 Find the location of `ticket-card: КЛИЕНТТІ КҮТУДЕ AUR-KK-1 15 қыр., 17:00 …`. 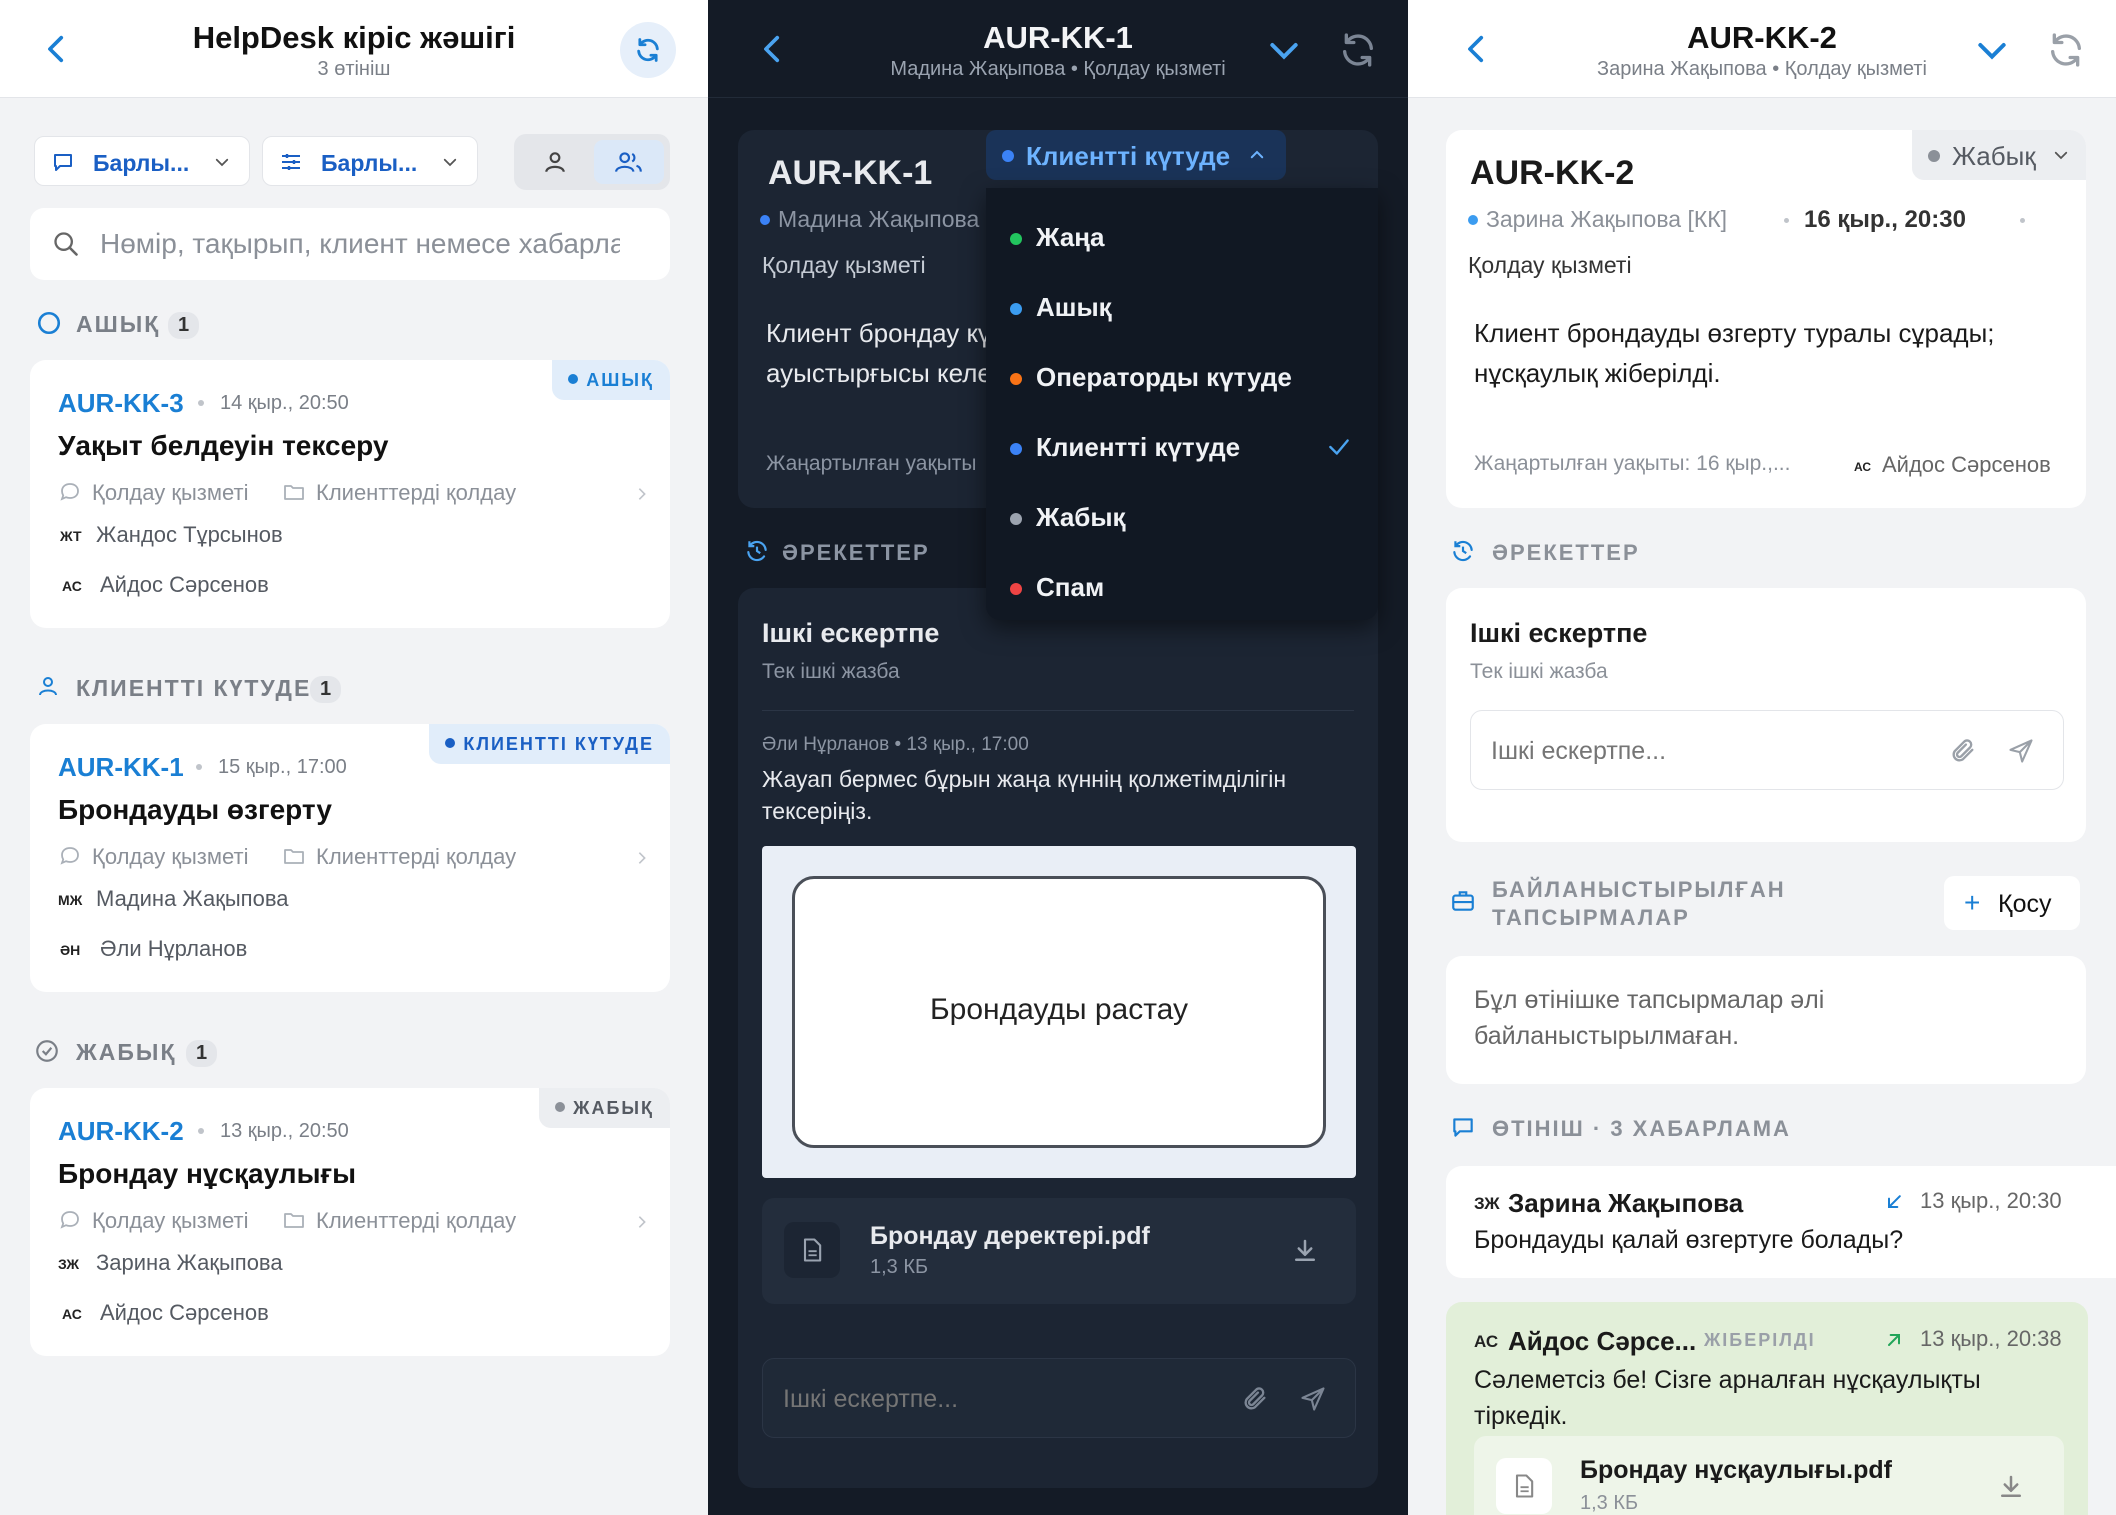

ticket-card: КЛИЕНТТІ КҮТУДЕ AUR-KK-1 15 қыр., 17:00 … is located at coordinates (350, 858).